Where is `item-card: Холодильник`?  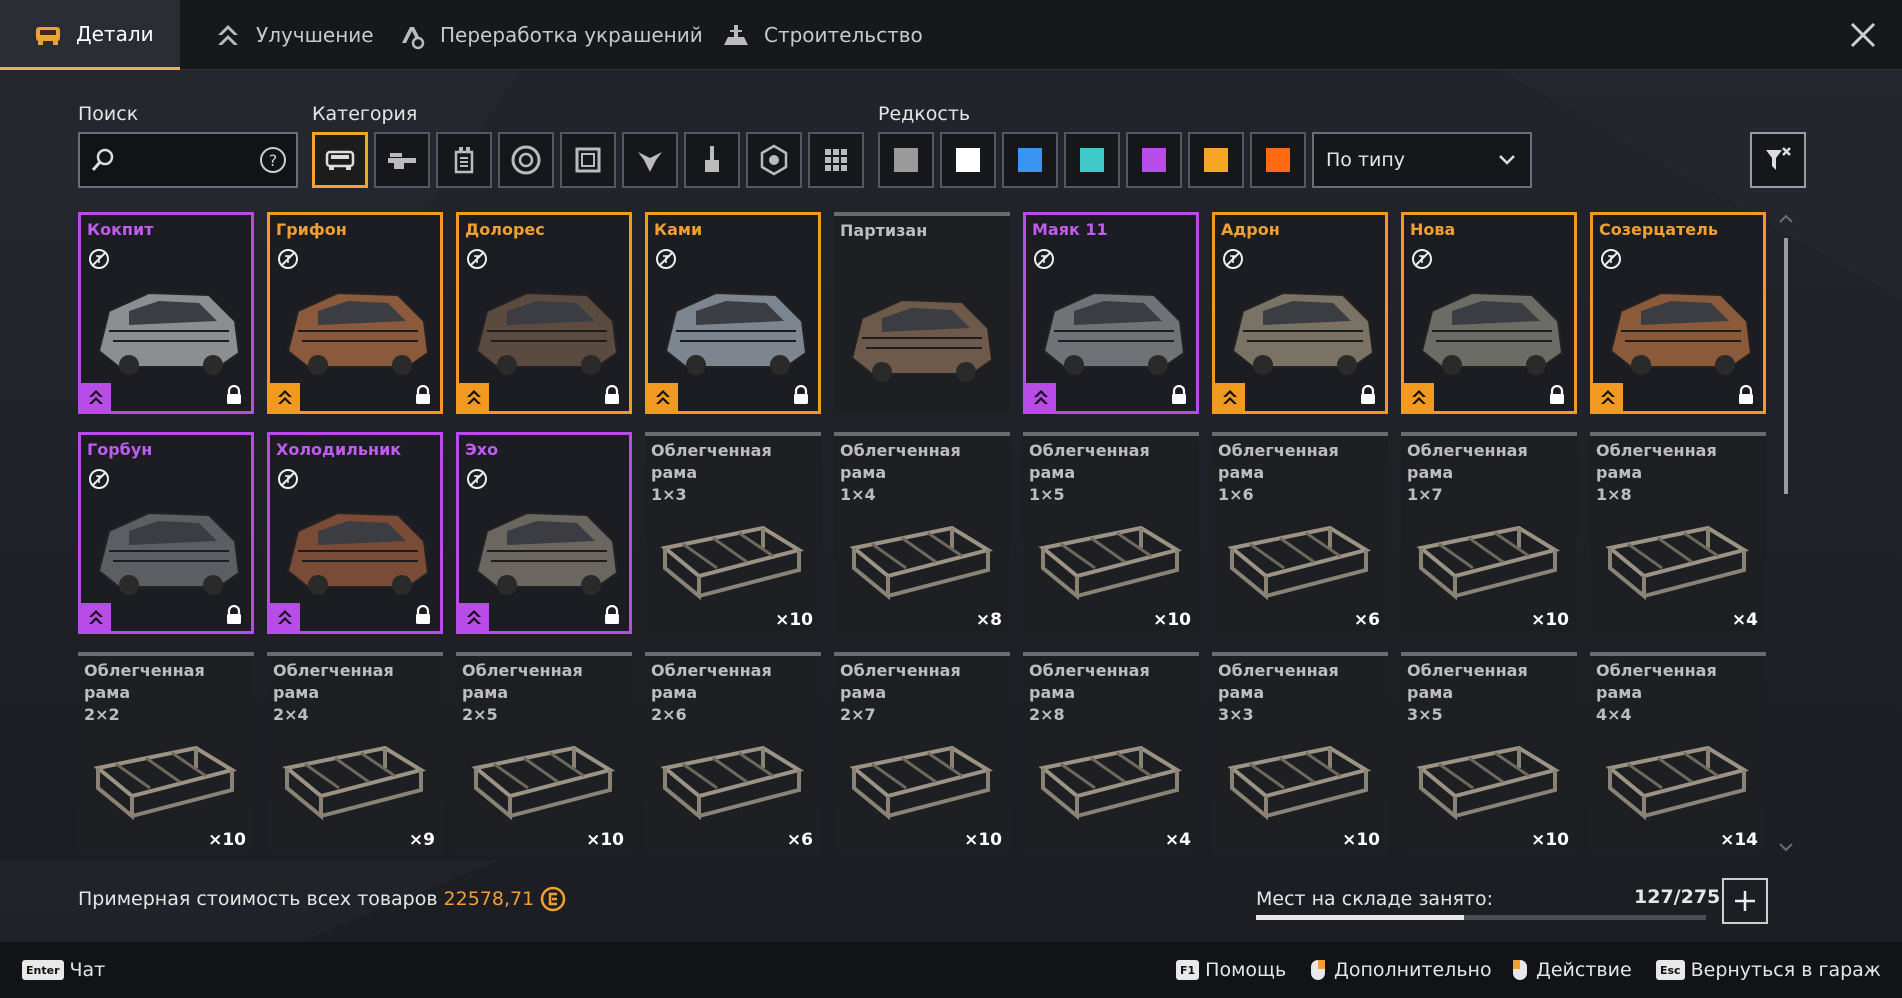
item-card: Холодильник is located at coordinates (355, 533).